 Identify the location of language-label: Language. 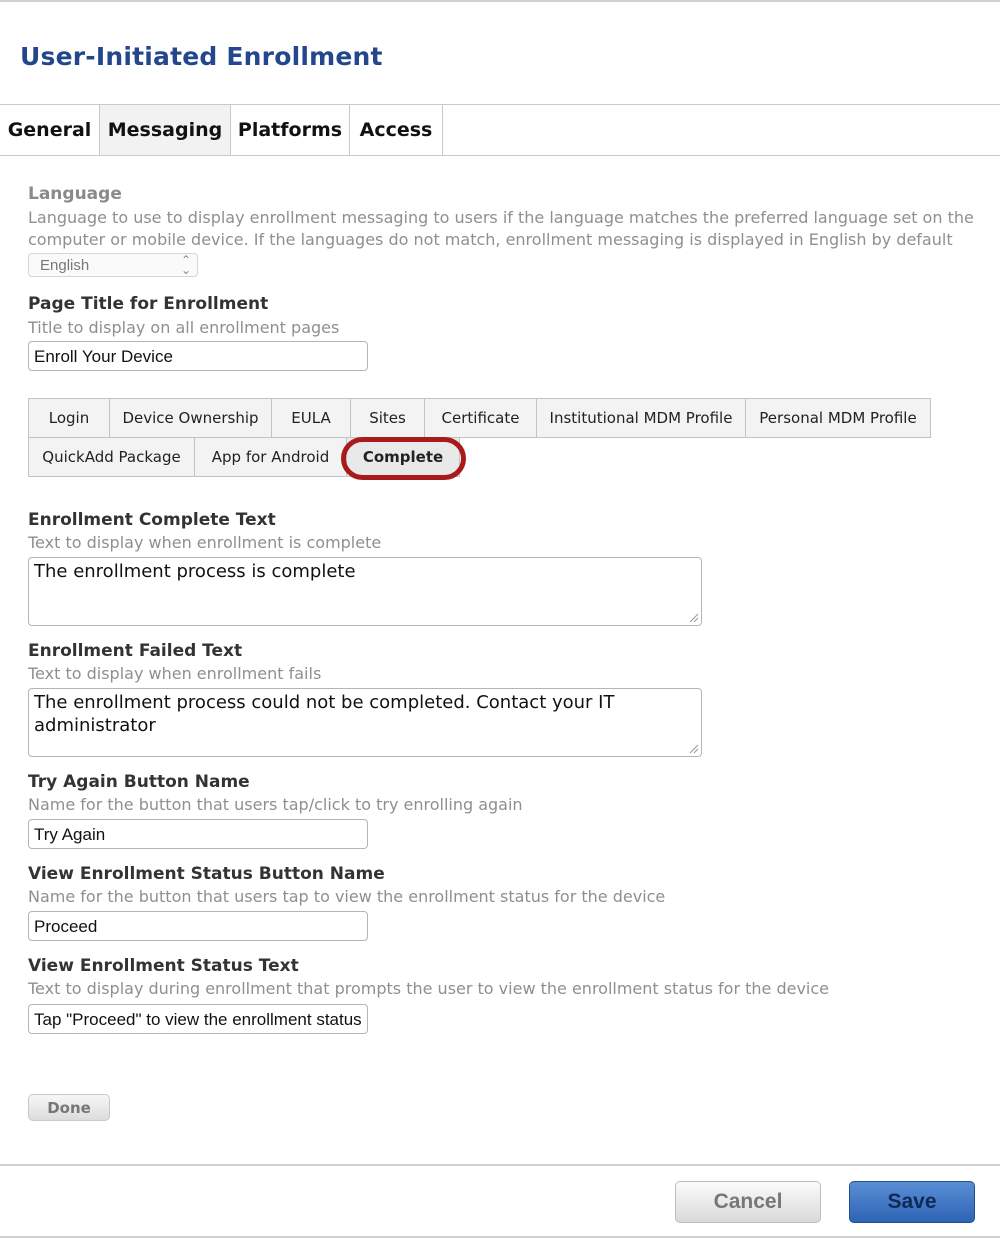
(75, 194).